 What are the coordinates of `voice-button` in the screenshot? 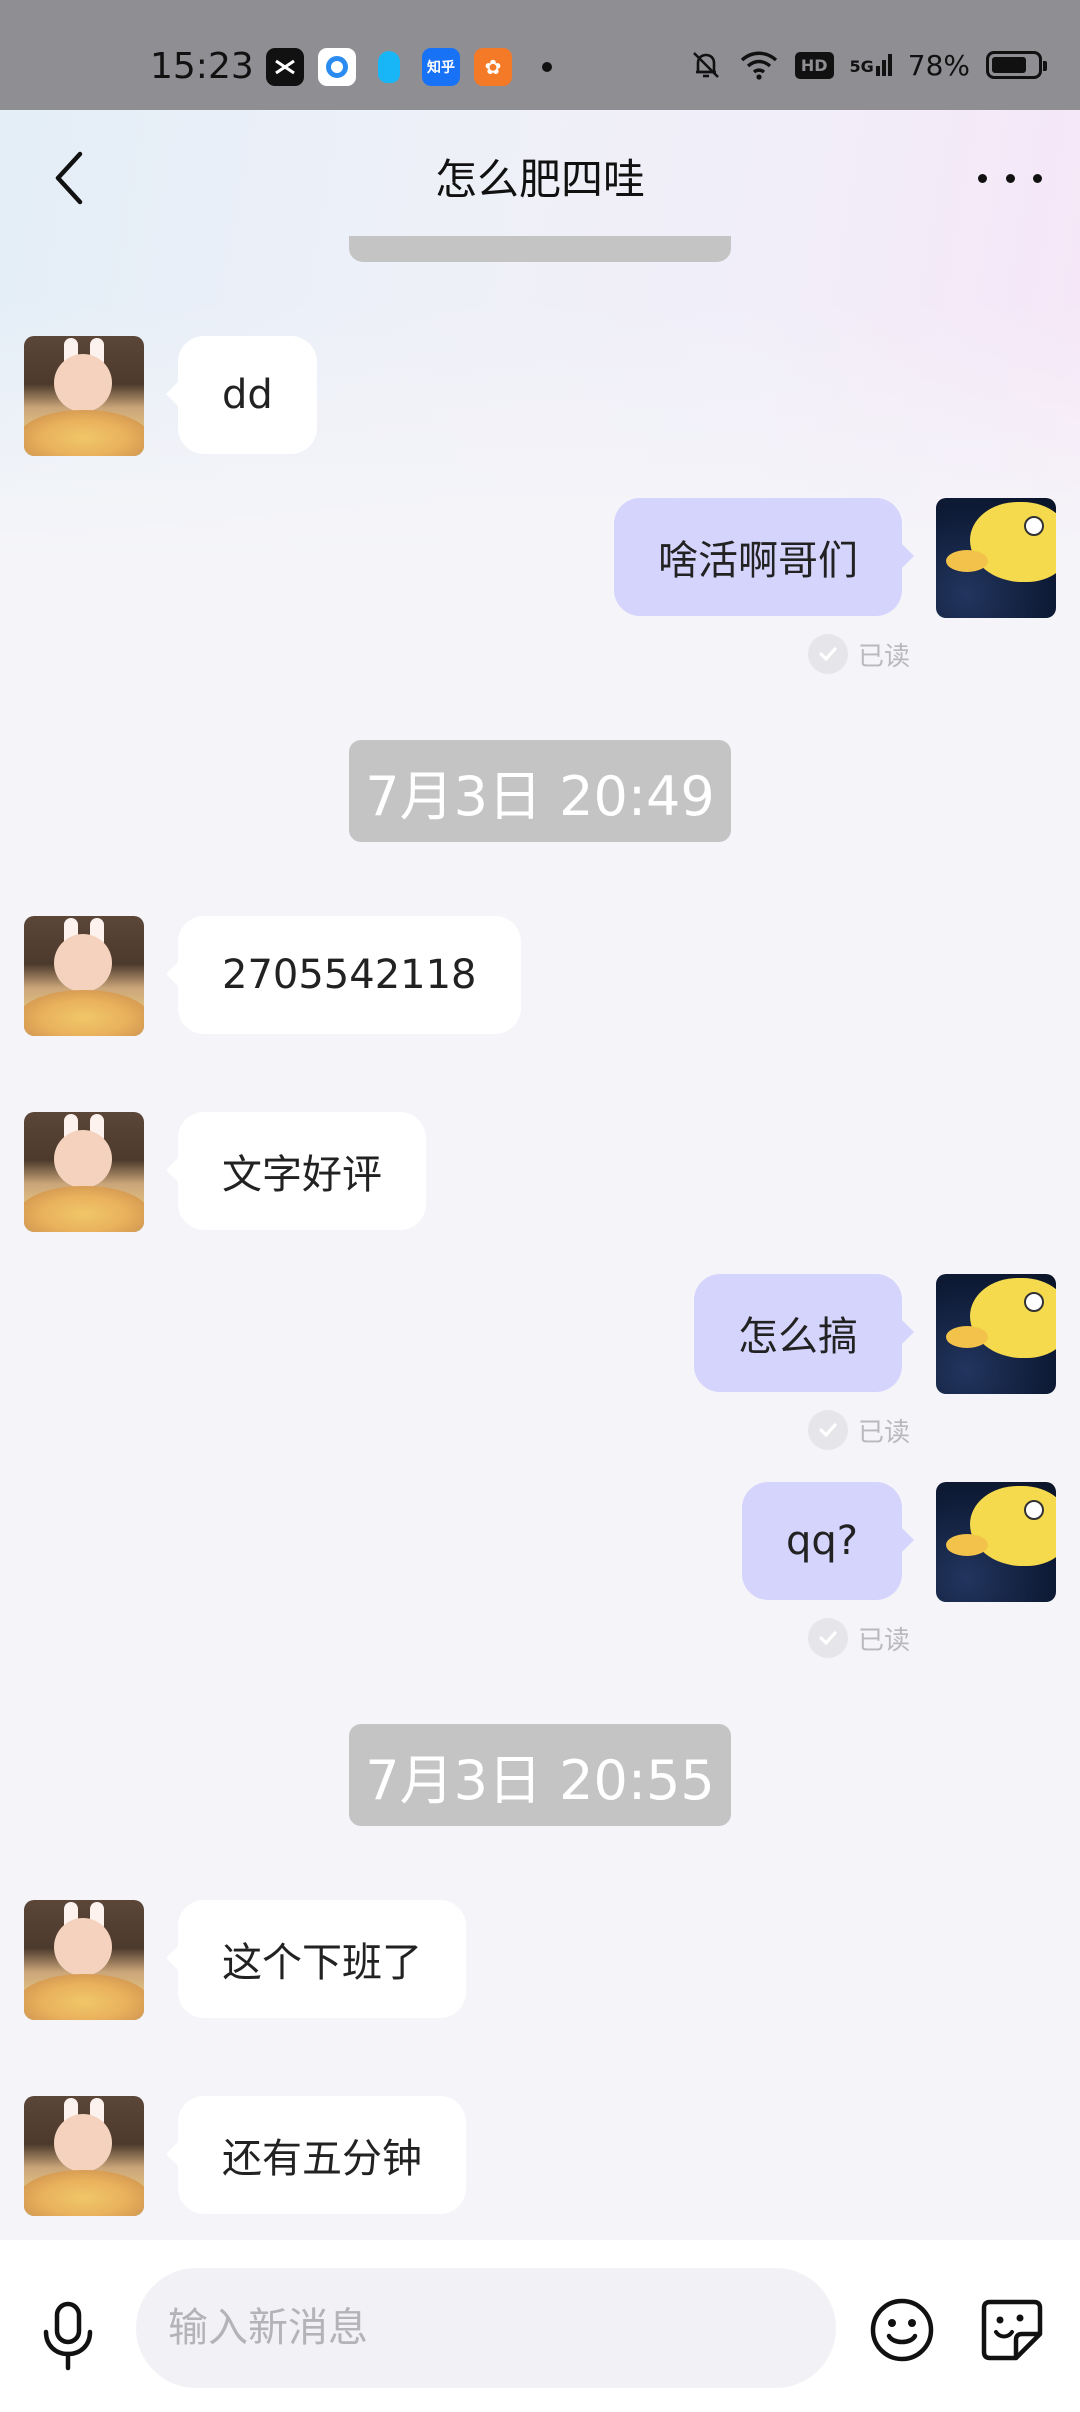 It's located at (68, 2336).